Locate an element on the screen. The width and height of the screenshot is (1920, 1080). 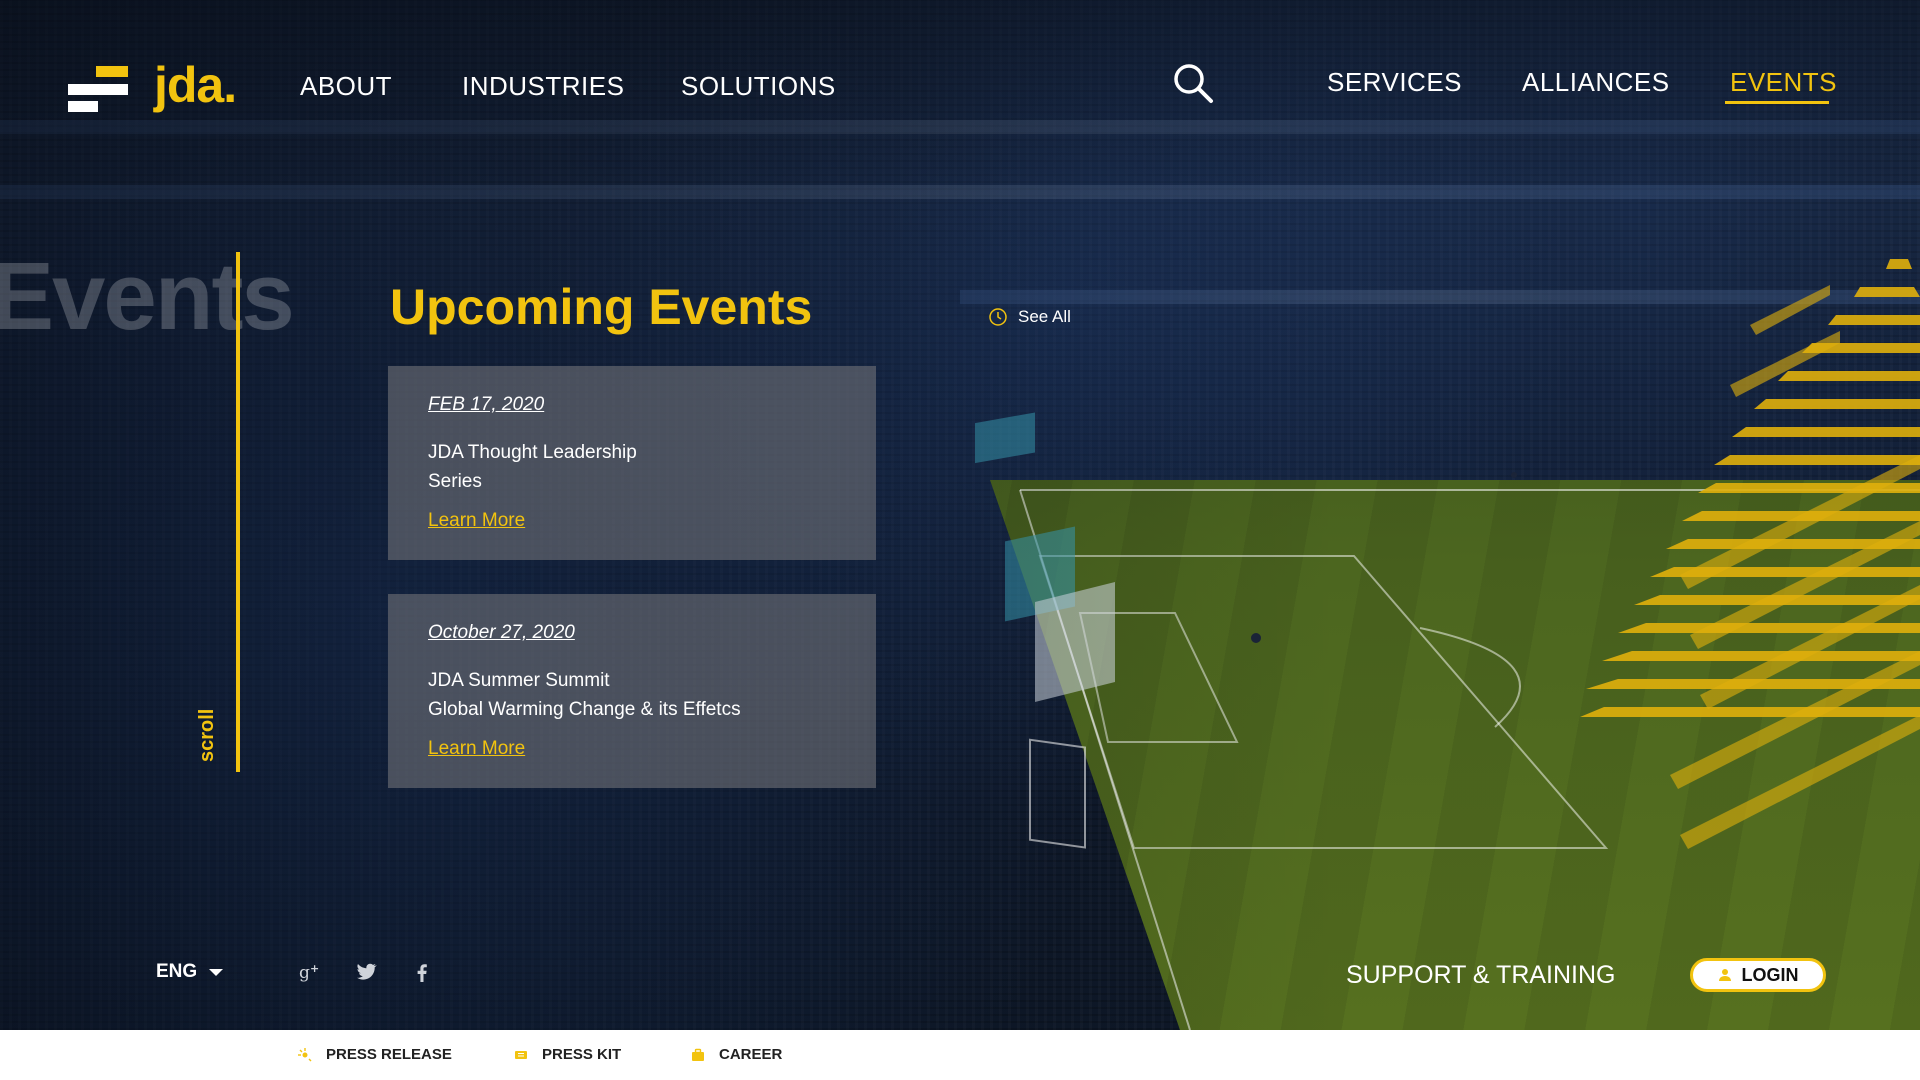
press-kit-link: PRESS KIT is located at coordinates (567, 1054).